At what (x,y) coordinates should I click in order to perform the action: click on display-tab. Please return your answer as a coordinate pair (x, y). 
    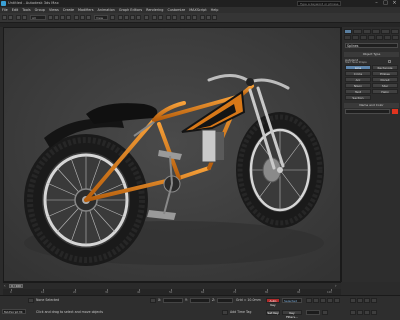
    Looking at the image, I should click on (385, 31).